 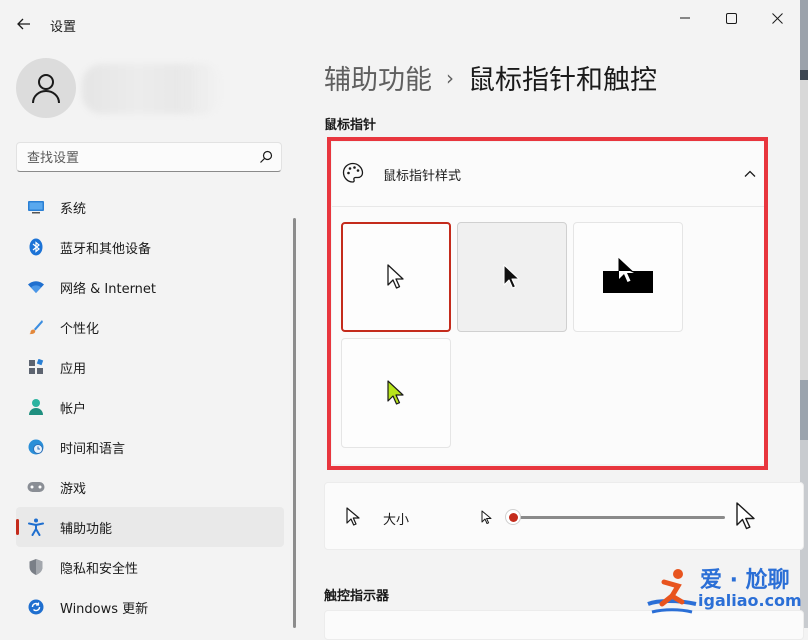 I want to click on update-icon, so click(x=36, y=607).